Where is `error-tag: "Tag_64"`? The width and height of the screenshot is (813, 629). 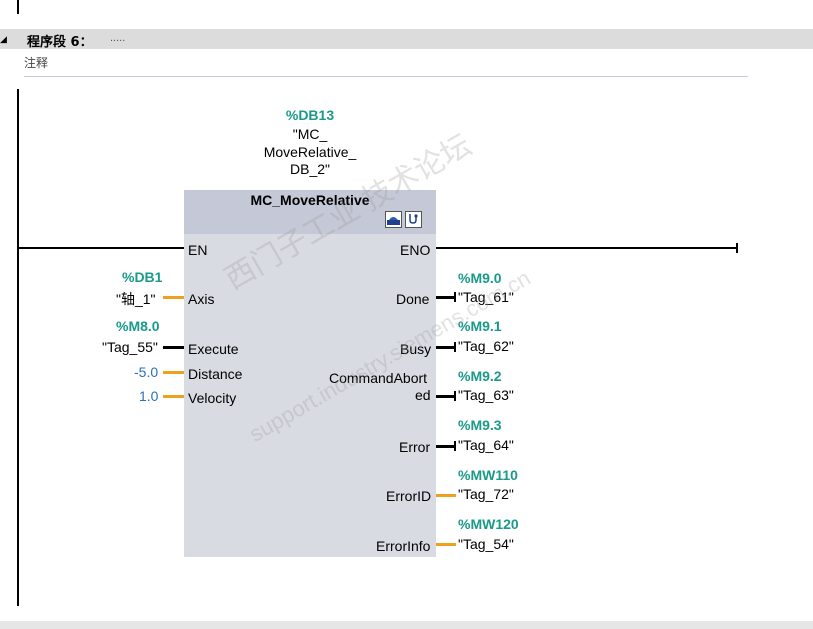
error-tag: "Tag_64" is located at coordinates (486, 445).